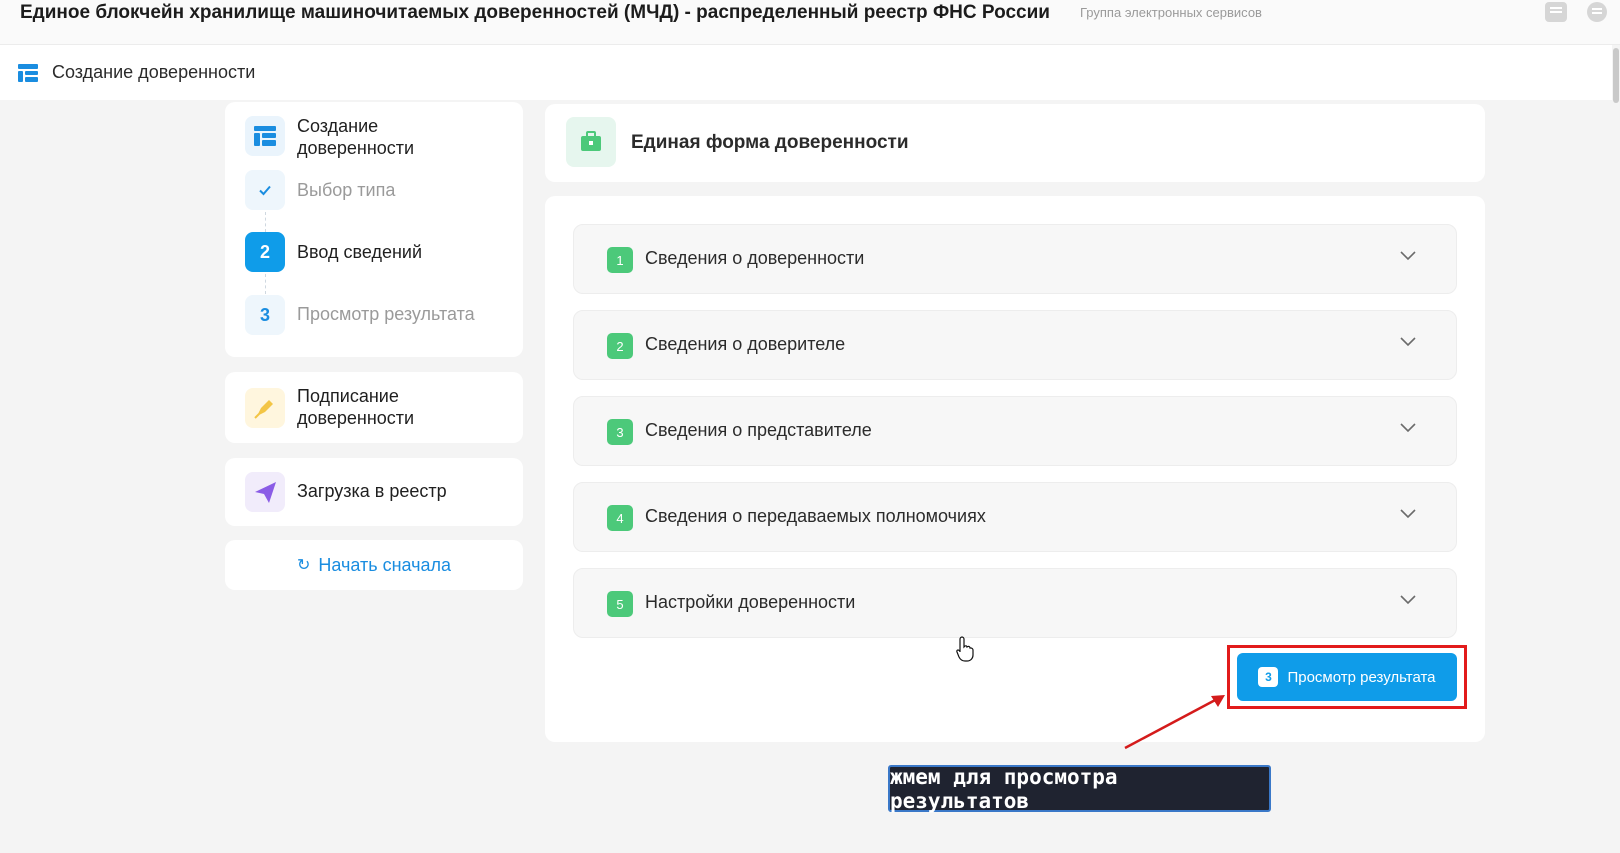 This screenshot has height=853, width=1620. What do you see at coordinates (265, 492) in the screenshot?
I see `send-icon` at bounding box center [265, 492].